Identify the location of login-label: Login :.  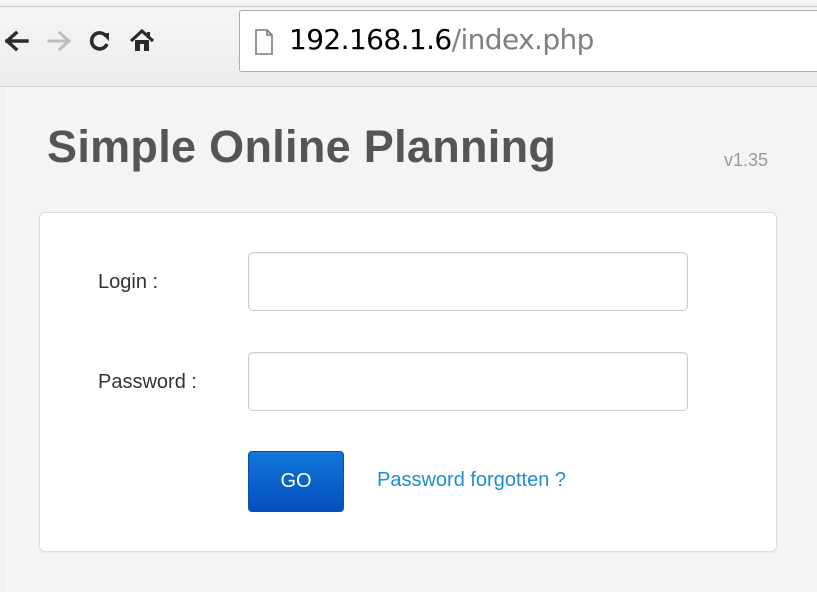
(128, 282).